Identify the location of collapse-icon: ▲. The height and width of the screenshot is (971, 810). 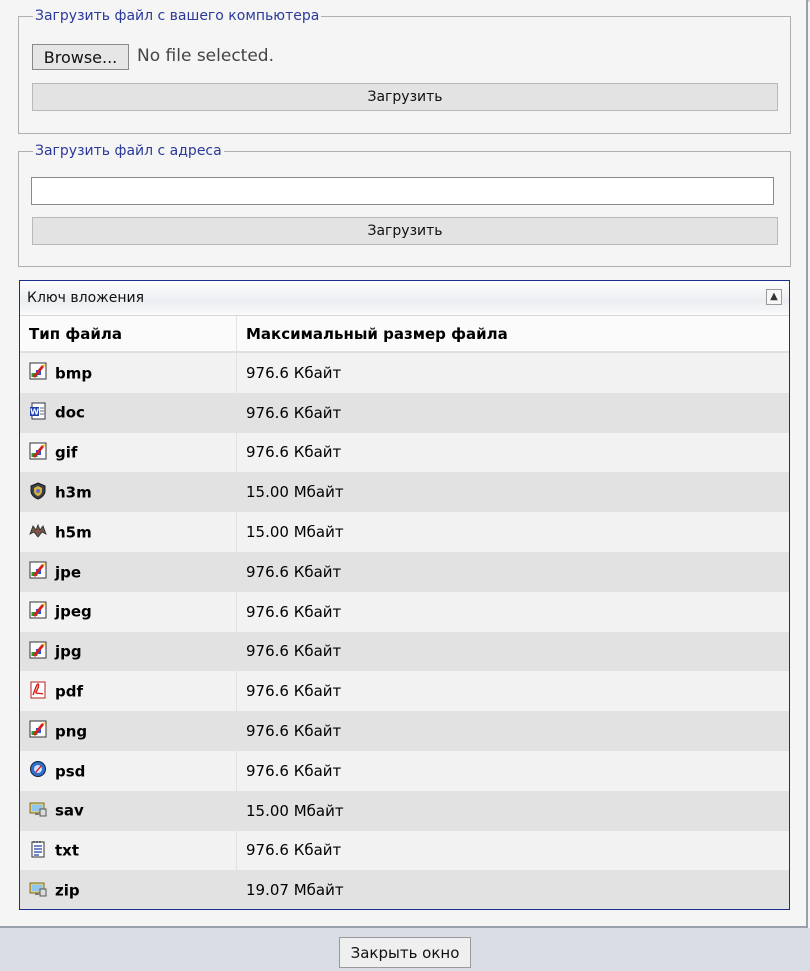
(774, 297).